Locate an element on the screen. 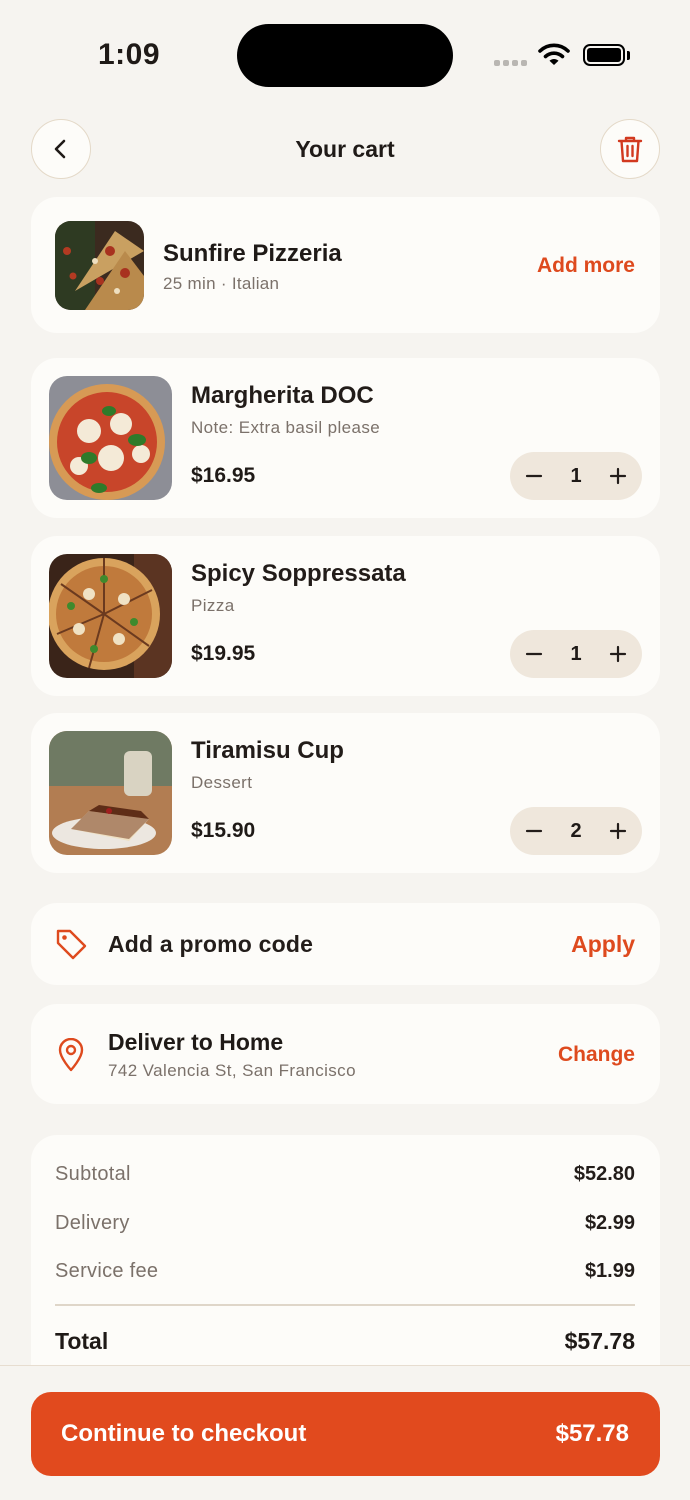 This screenshot has height=1500, width=690. trash-icon is located at coordinates (630, 149).